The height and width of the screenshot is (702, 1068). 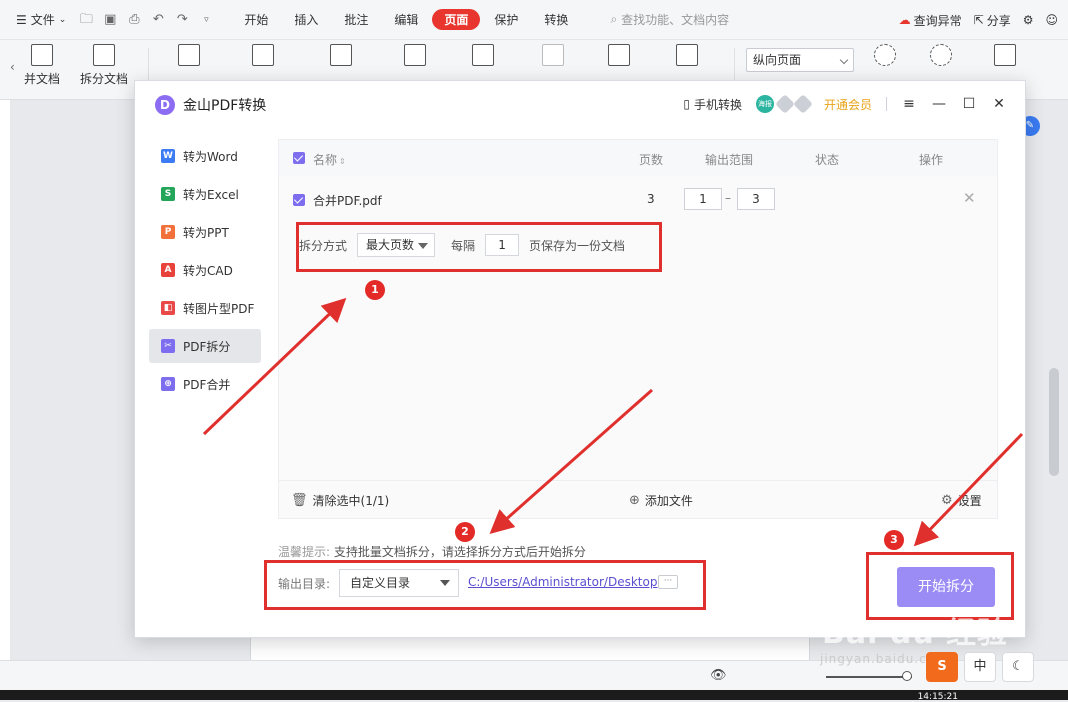 What do you see at coordinates (205, 308) in the screenshot?
I see `sidebar-item-4: ◧ 转图片型PDF` at bounding box center [205, 308].